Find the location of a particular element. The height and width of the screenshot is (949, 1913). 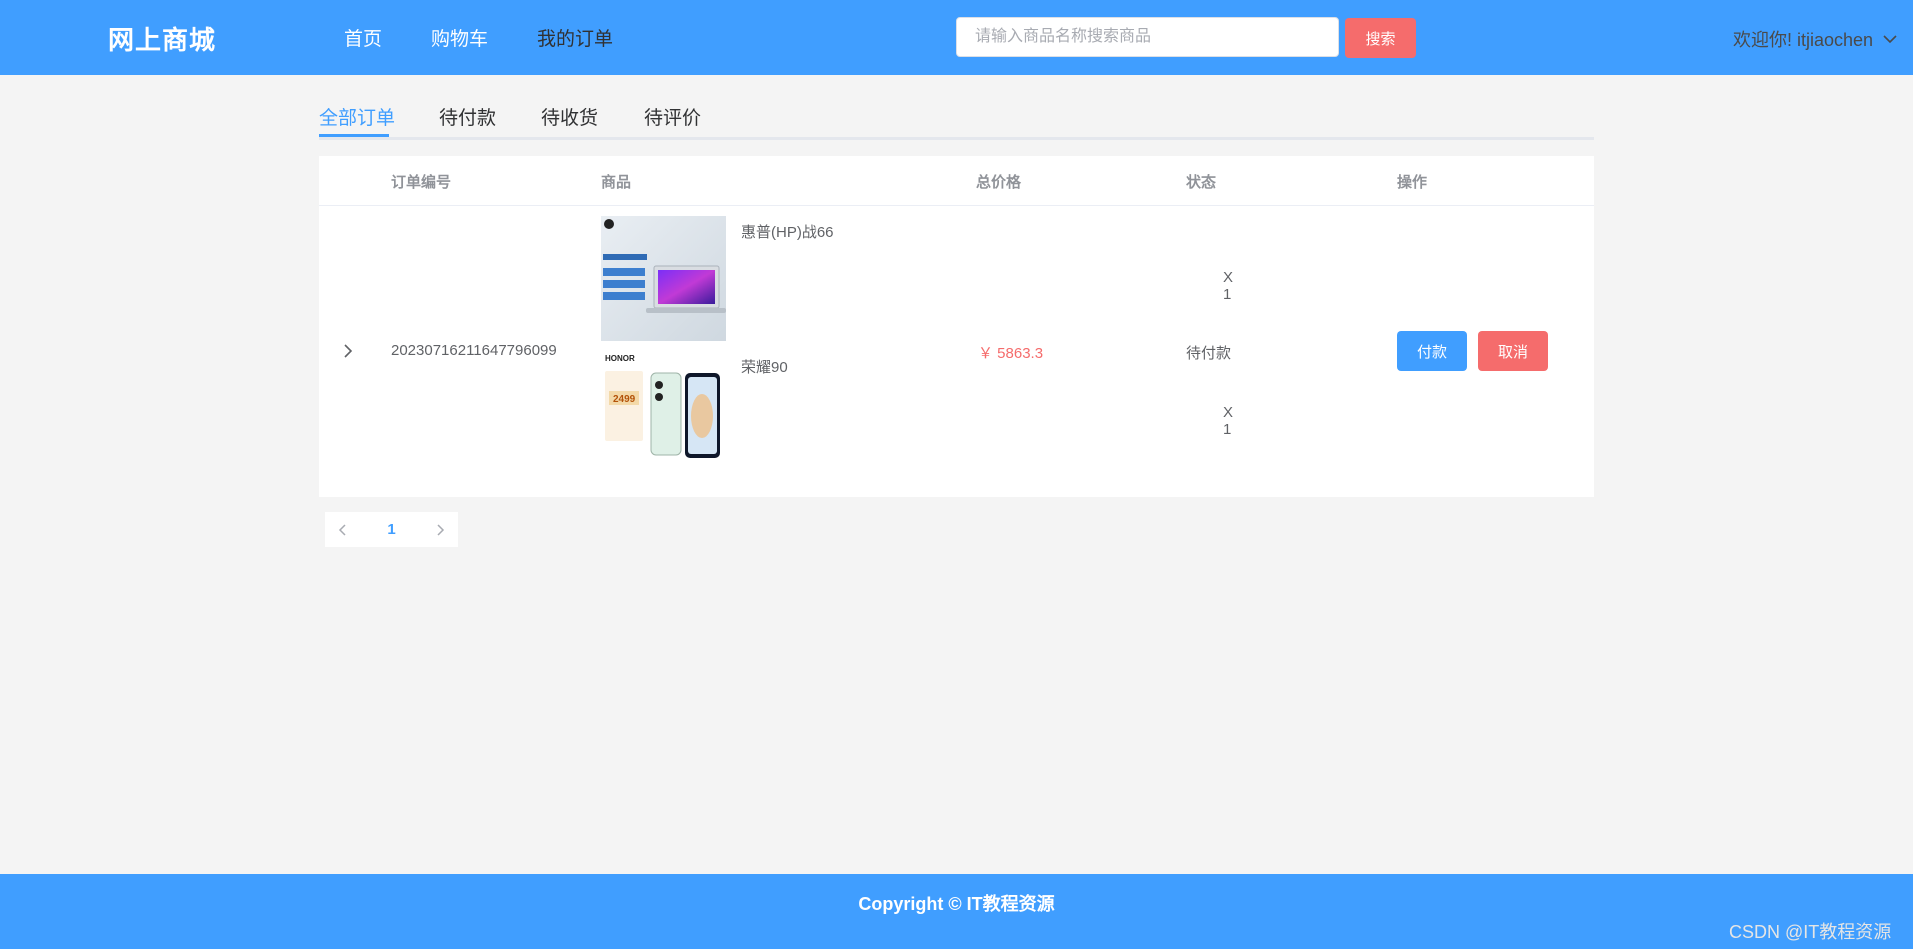

active-tab-indicator is located at coordinates (354, 135).